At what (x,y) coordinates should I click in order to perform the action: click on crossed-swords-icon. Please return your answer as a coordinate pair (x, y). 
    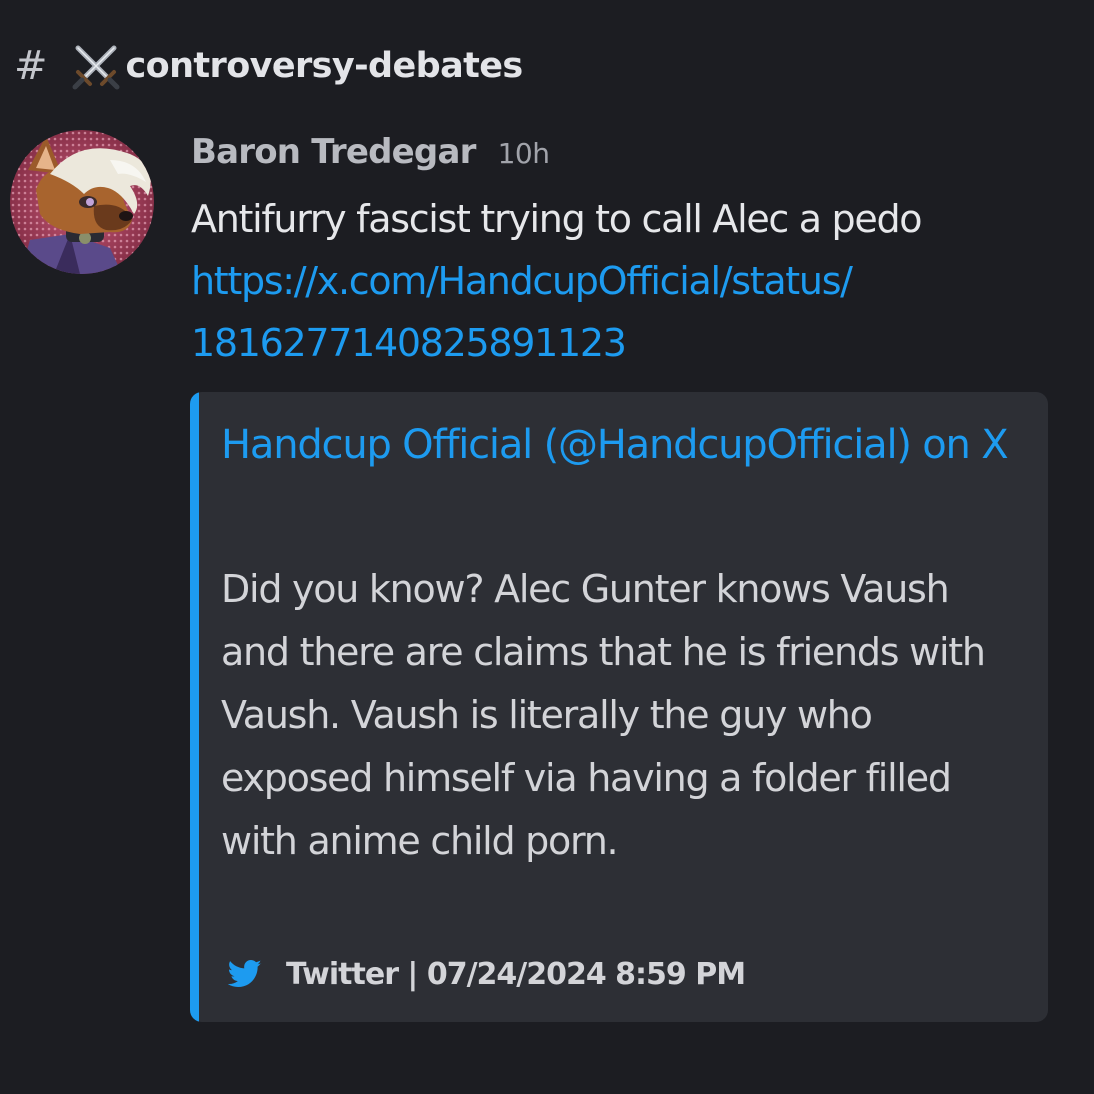
    Looking at the image, I should click on (96, 67).